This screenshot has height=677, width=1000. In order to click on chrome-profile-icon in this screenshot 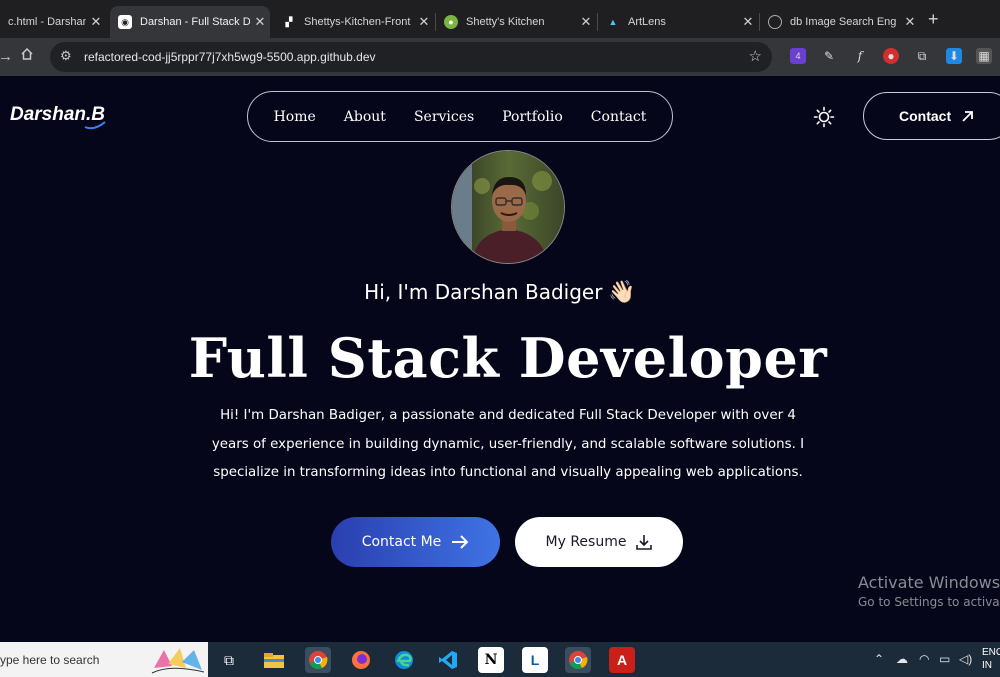, I will do `click(578, 660)`.